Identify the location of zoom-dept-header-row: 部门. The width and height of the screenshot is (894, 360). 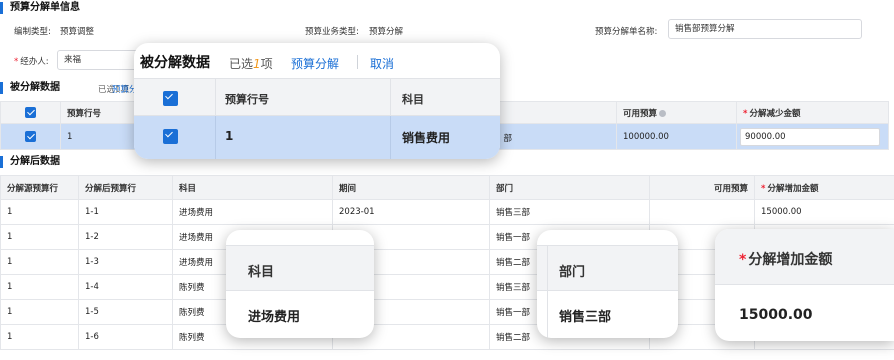
(607, 268).